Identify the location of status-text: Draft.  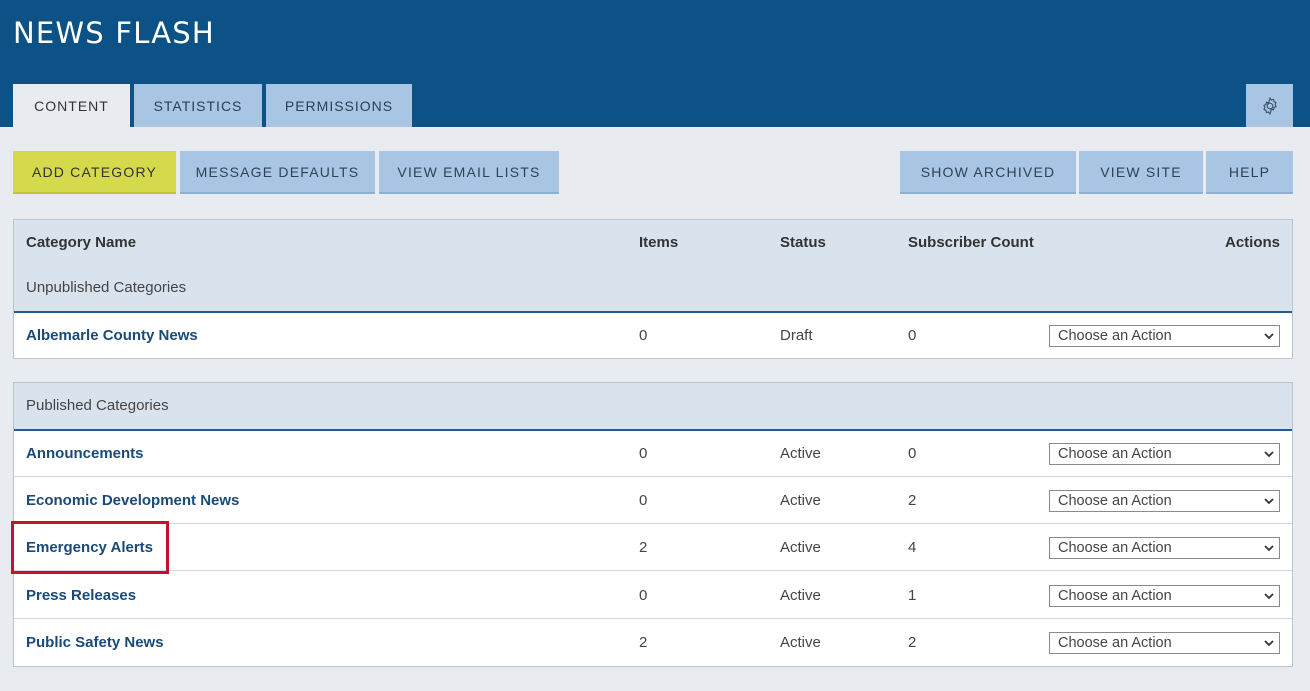
(796, 335).